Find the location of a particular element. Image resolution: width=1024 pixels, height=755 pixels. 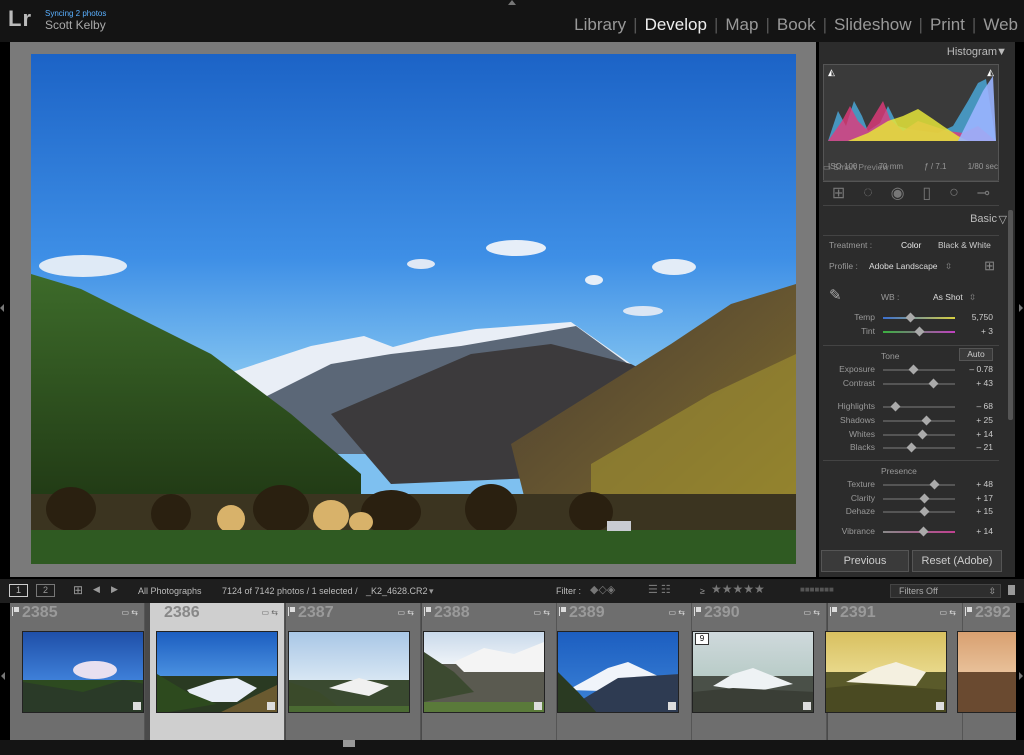

basic-header: Basic ▽ is located at coordinates (917, 219).